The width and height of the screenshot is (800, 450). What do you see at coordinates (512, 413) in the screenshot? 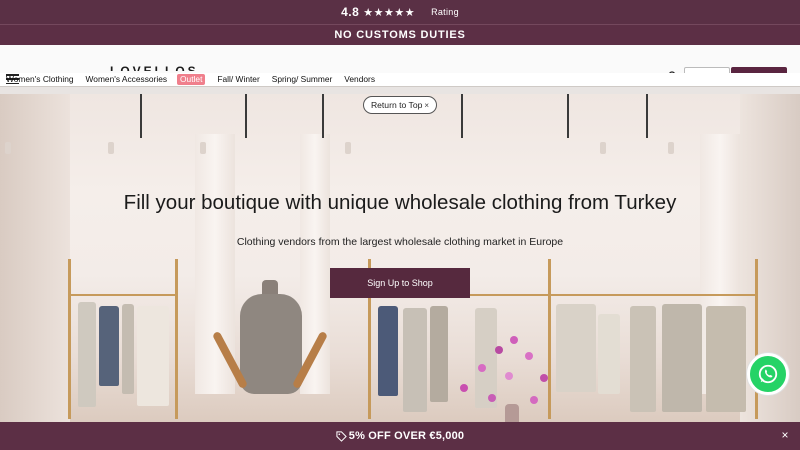
I see `vase` at bounding box center [512, 413].